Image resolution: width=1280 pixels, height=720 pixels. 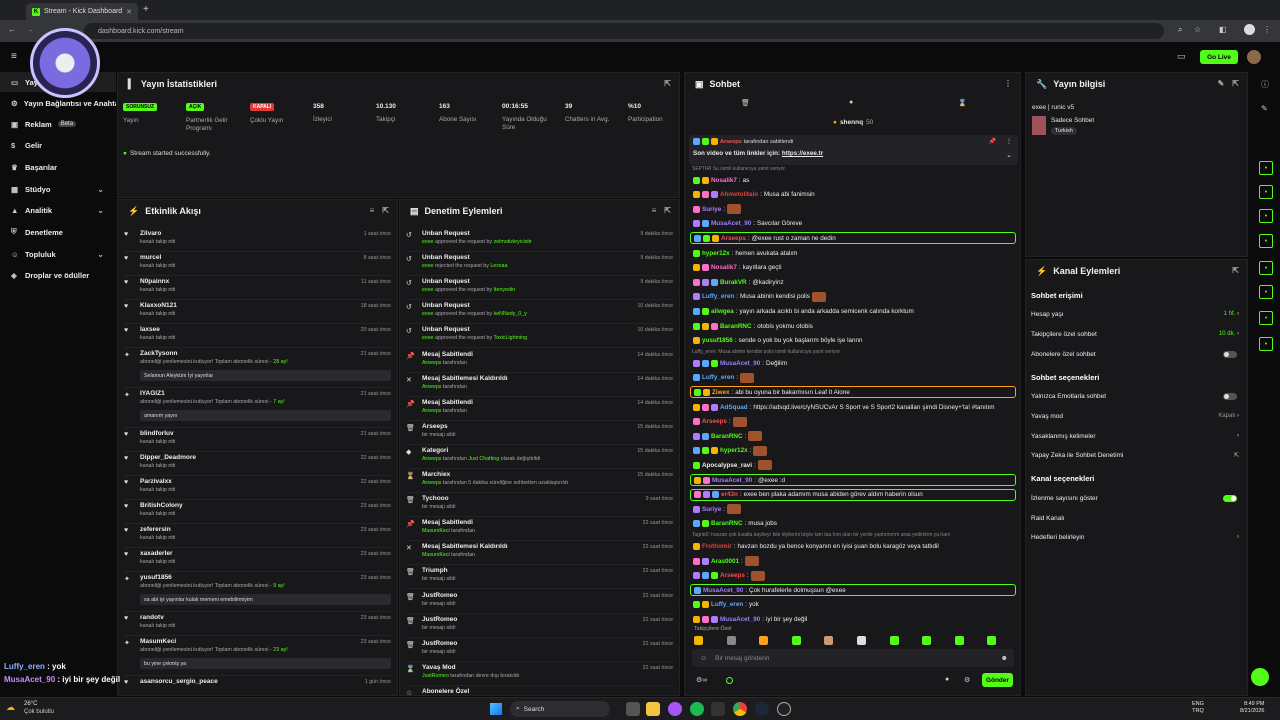 I want to click on emote-9-icon, so click(x=992, y=640).